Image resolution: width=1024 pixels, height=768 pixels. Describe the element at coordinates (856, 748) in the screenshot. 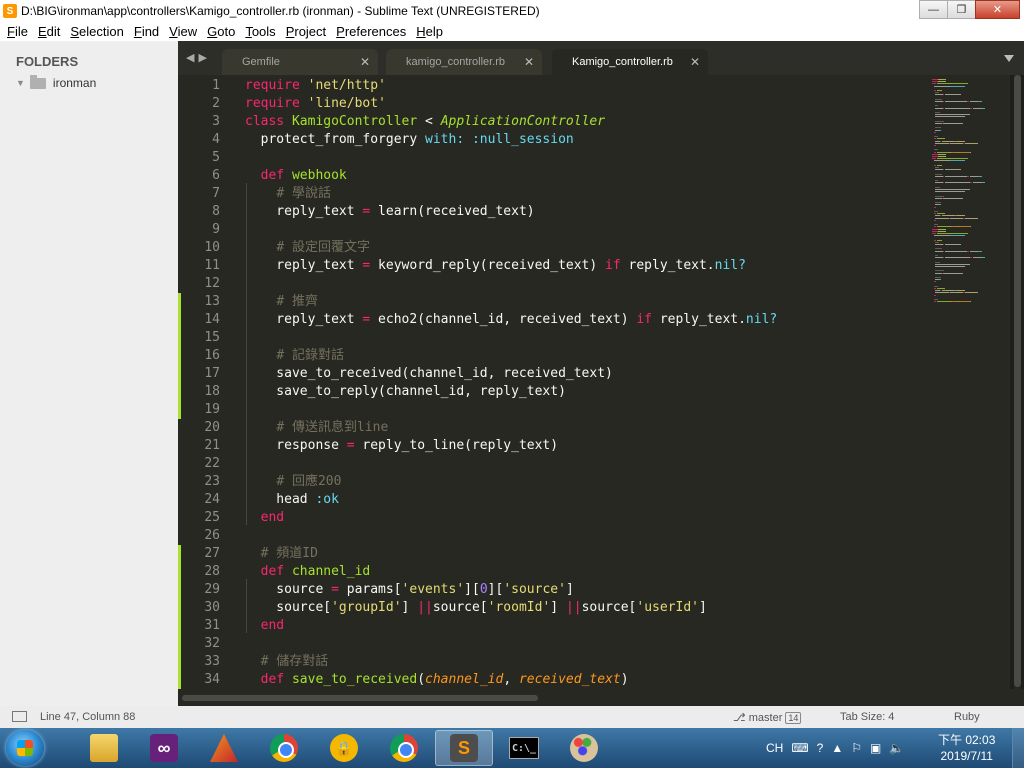

I see `action-center-flag-icon: ⚐` at that location.